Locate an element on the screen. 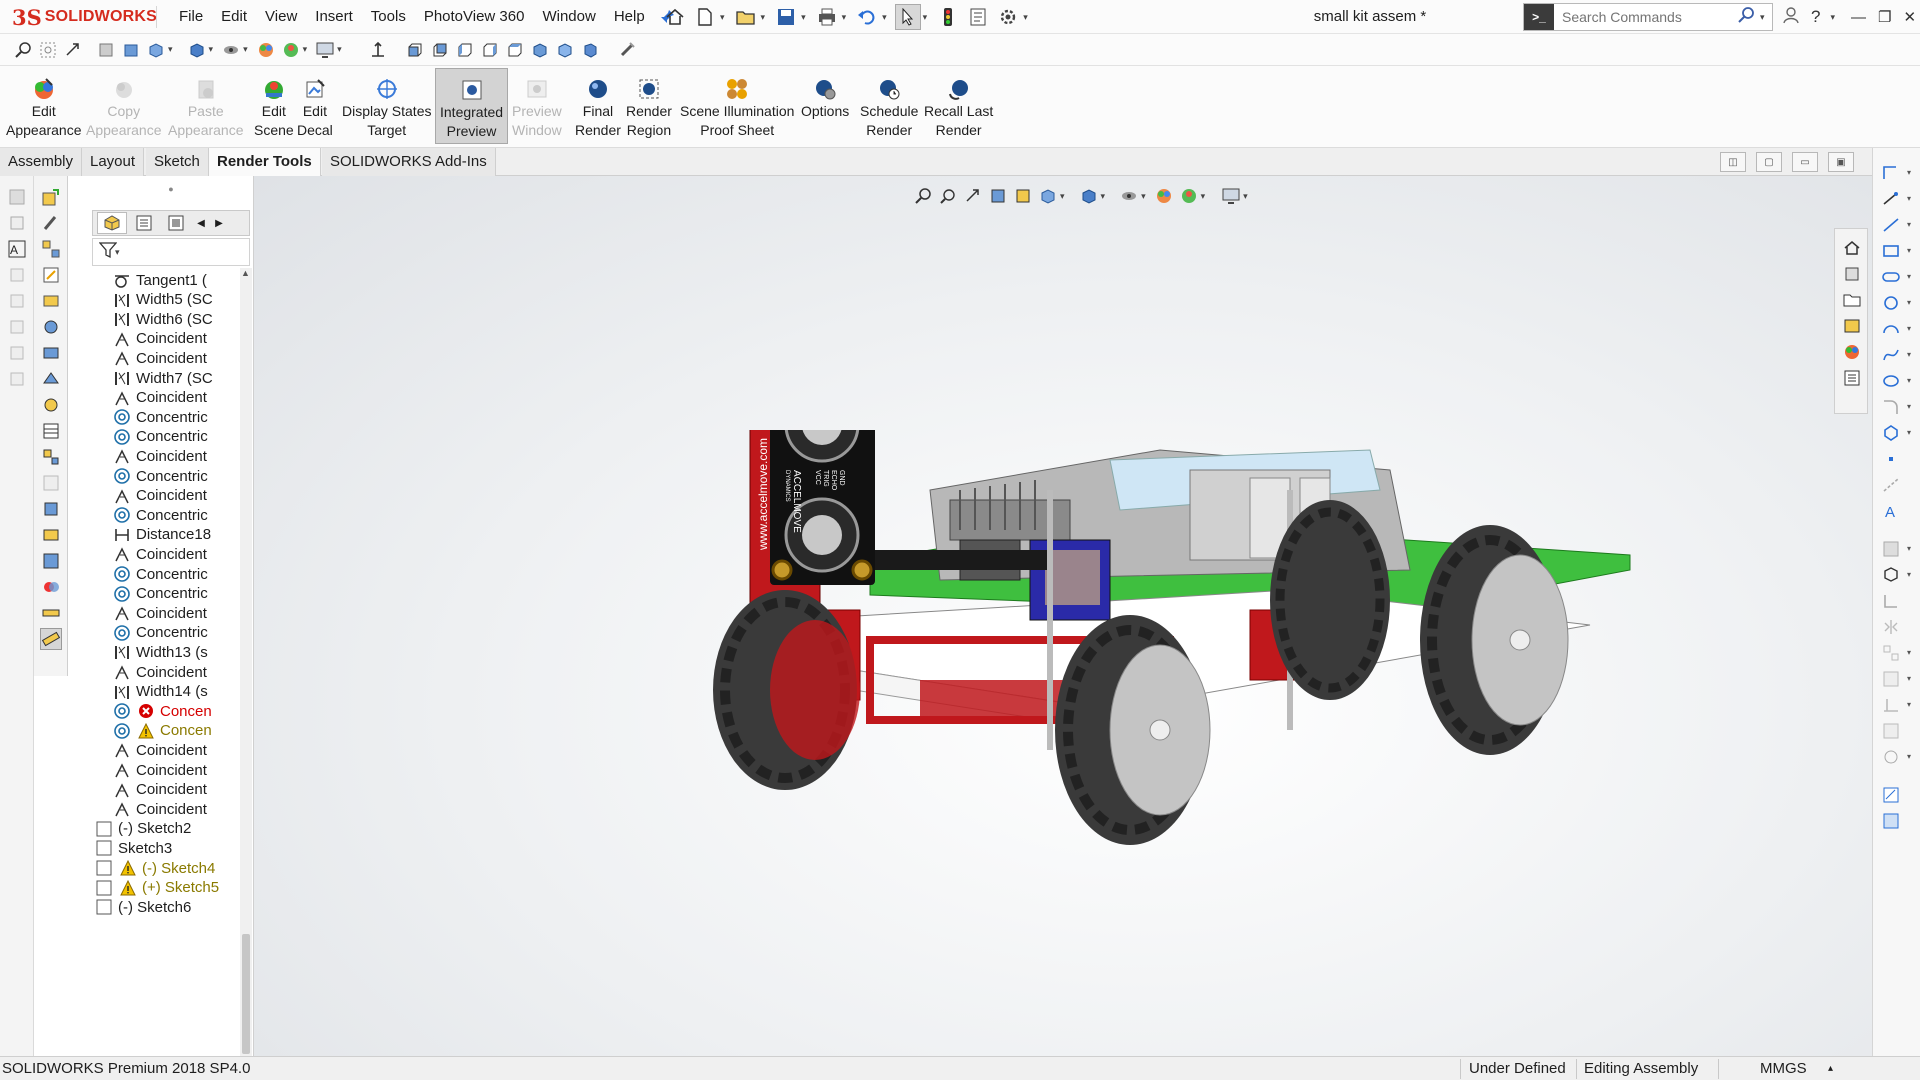  smart-fasteners-icon is located at coordinates (51, 275).